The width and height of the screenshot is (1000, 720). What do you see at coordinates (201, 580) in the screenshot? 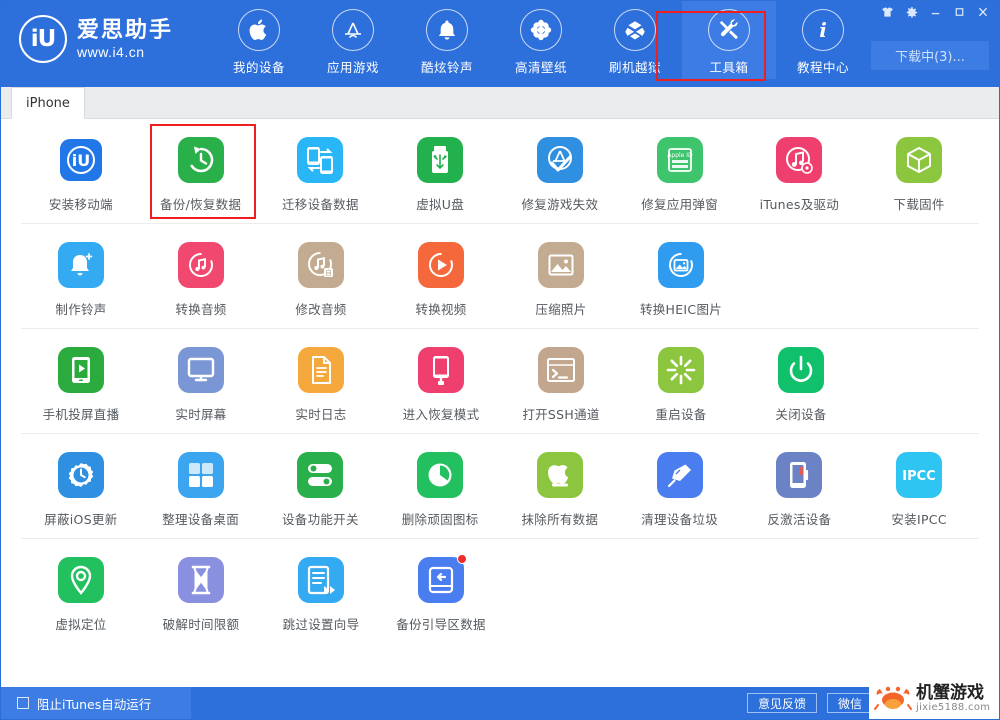
I see `hourglass-icon` at bounding box center [201, 580].